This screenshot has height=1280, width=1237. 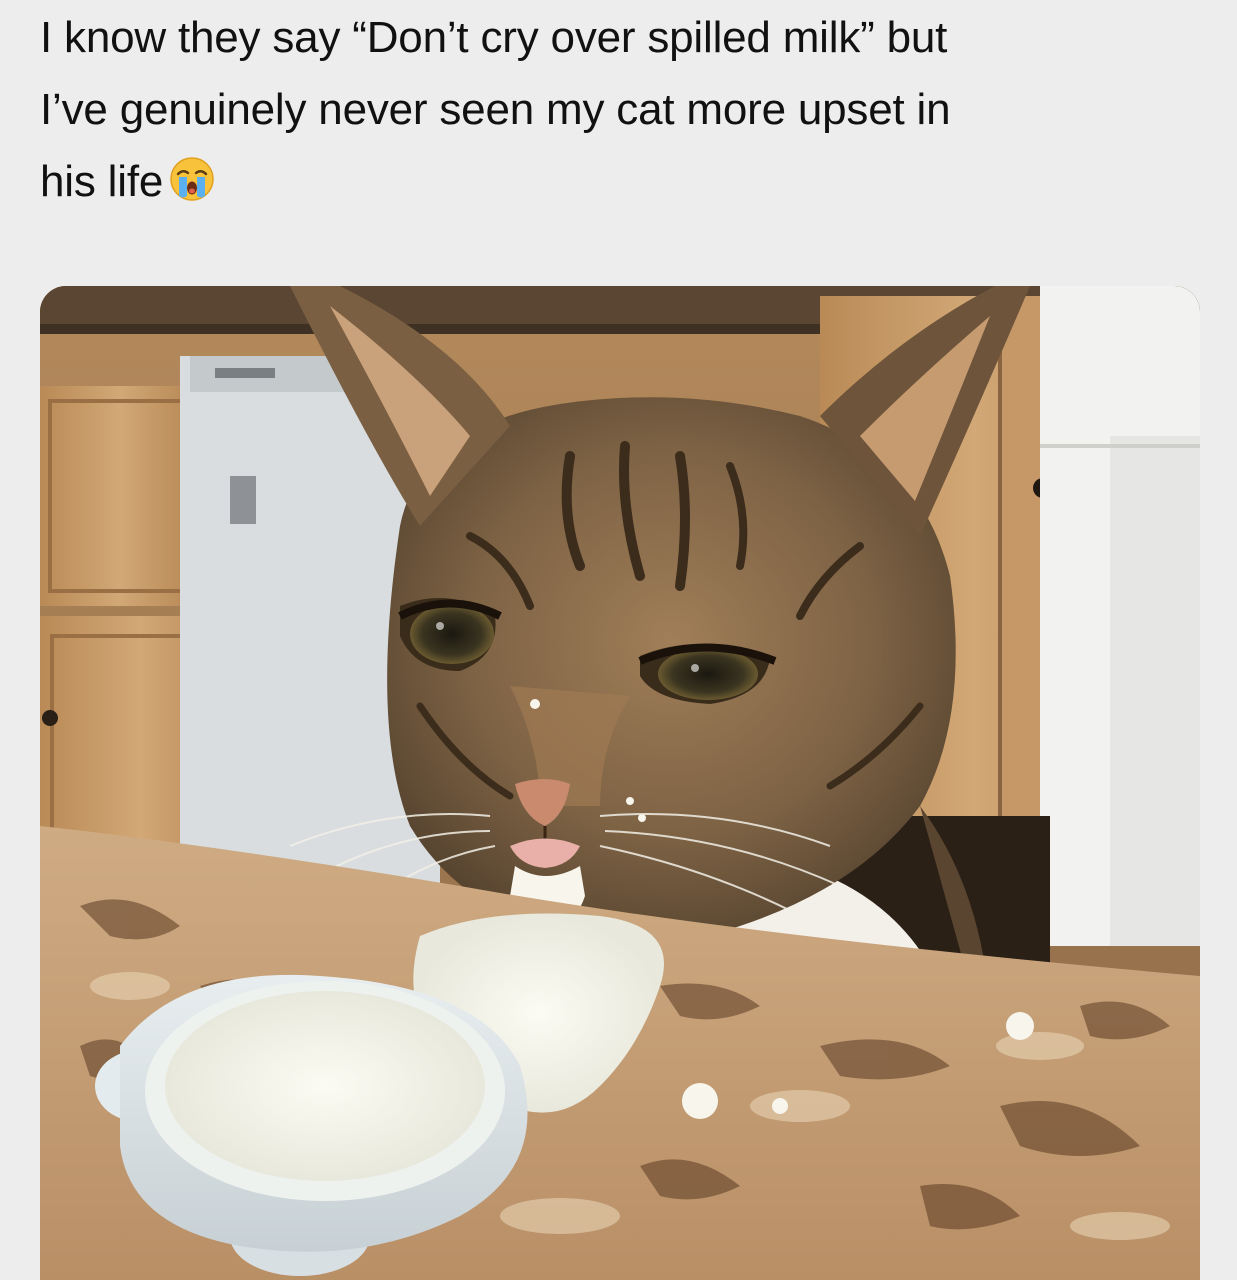 I want to click on caption-line-3: his life, so click(x=625, y=185).